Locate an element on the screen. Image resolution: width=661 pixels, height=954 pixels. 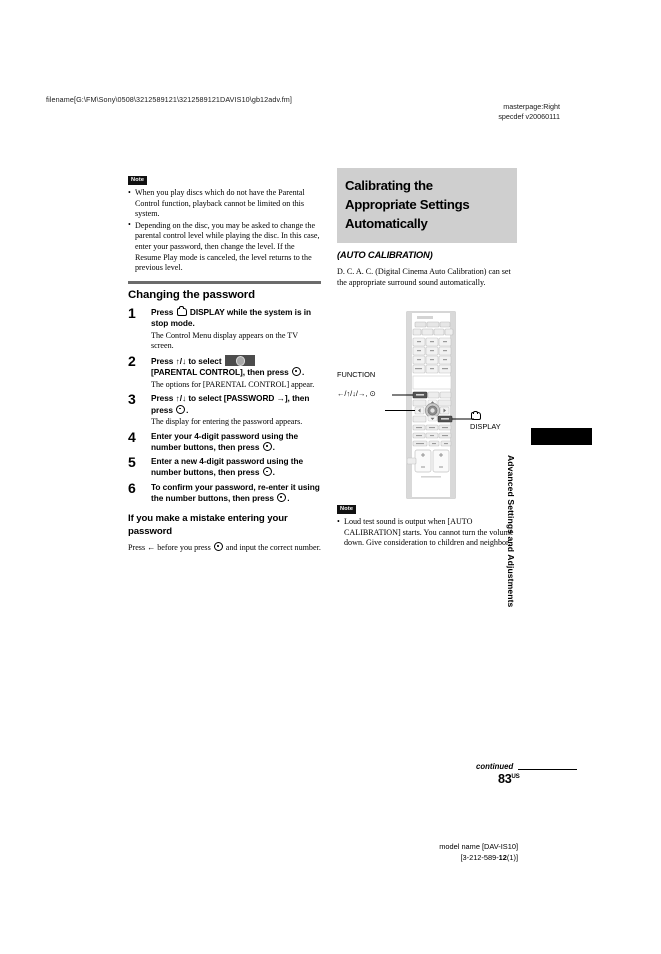
heading-line: Automatically is located at coordinates (386, 223).